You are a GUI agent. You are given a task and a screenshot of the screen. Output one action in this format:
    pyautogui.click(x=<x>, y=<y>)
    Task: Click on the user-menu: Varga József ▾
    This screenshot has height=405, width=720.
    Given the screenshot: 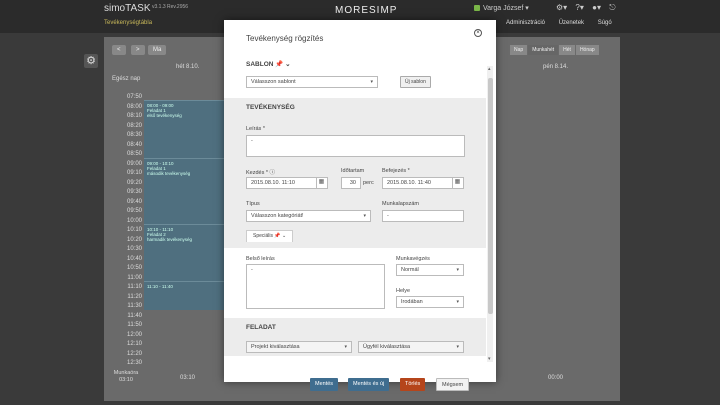 What is the action you would take?
    pyautogui.click(x=501, y=8)
    